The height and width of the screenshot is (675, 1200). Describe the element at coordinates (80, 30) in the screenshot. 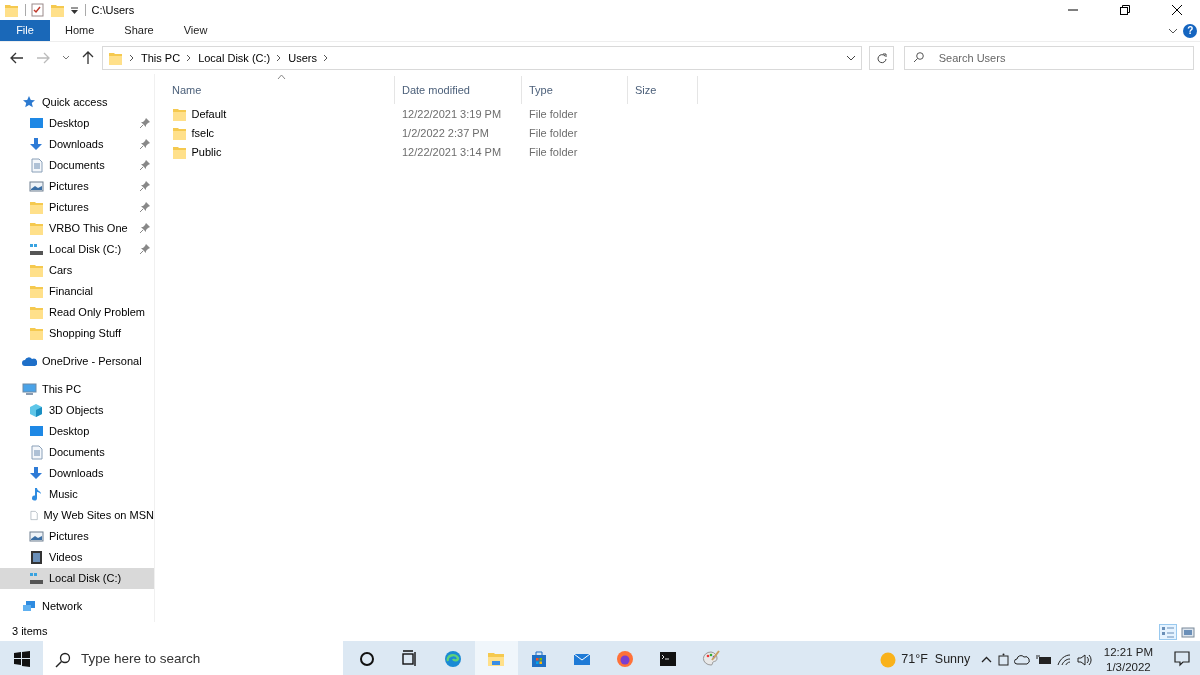

I see `ribbon-tab: Home` at that location.